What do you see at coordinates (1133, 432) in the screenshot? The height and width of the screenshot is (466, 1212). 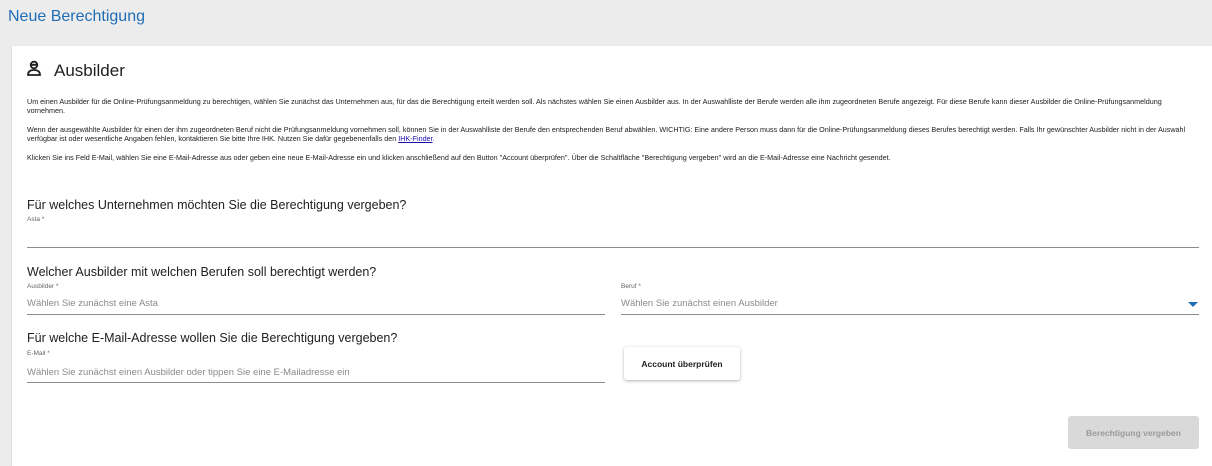 I see `grant-permission-button: Berechtigung vergeben` at bounding box center [1133, 432].